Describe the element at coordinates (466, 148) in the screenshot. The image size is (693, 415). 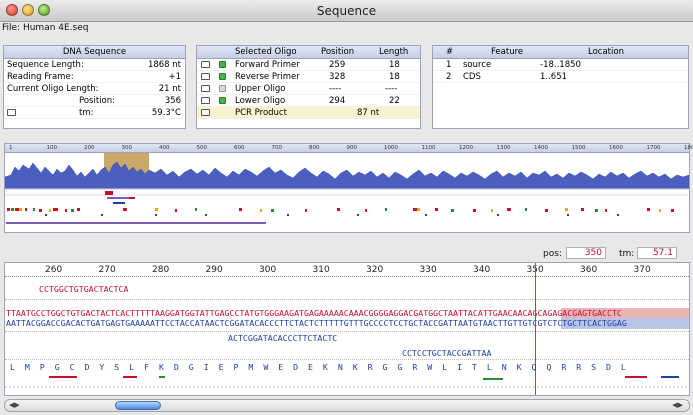
I see `overview-tick-label: 1200` at that location.